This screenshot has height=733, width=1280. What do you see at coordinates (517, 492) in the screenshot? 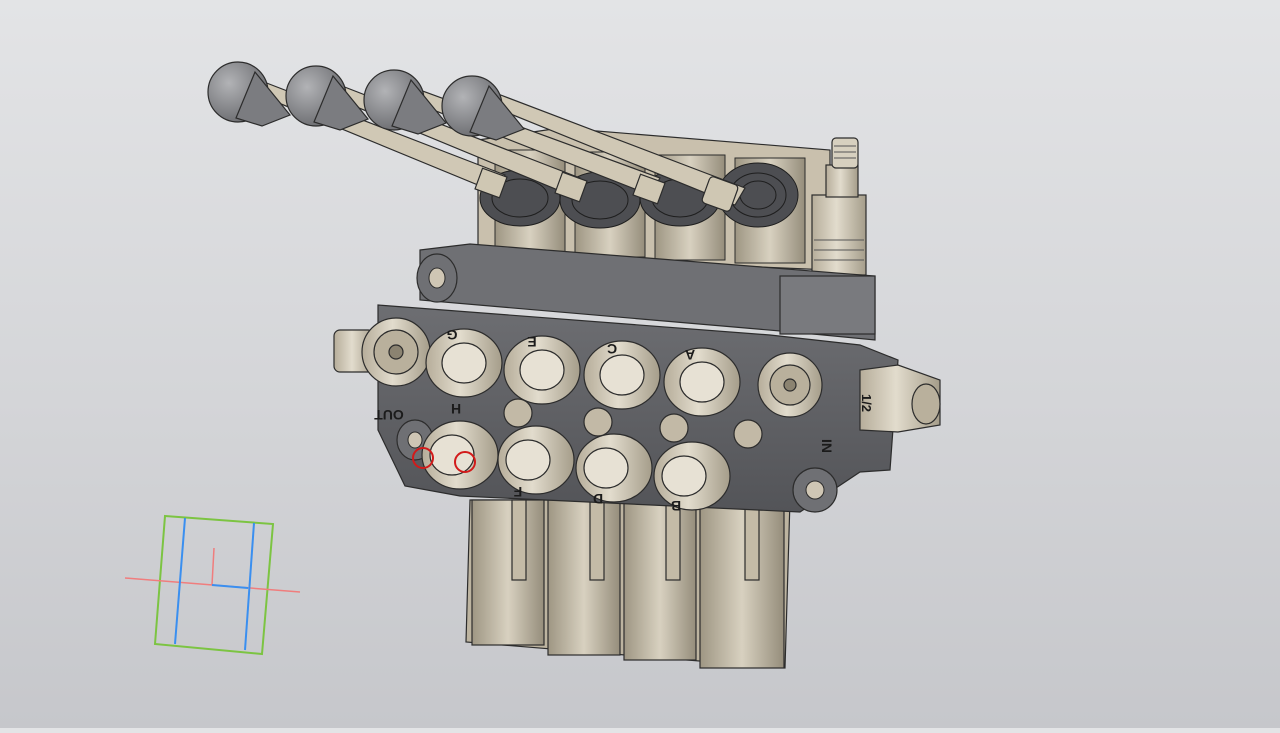
I see `label-f: F` at bounding box center [517, 492].